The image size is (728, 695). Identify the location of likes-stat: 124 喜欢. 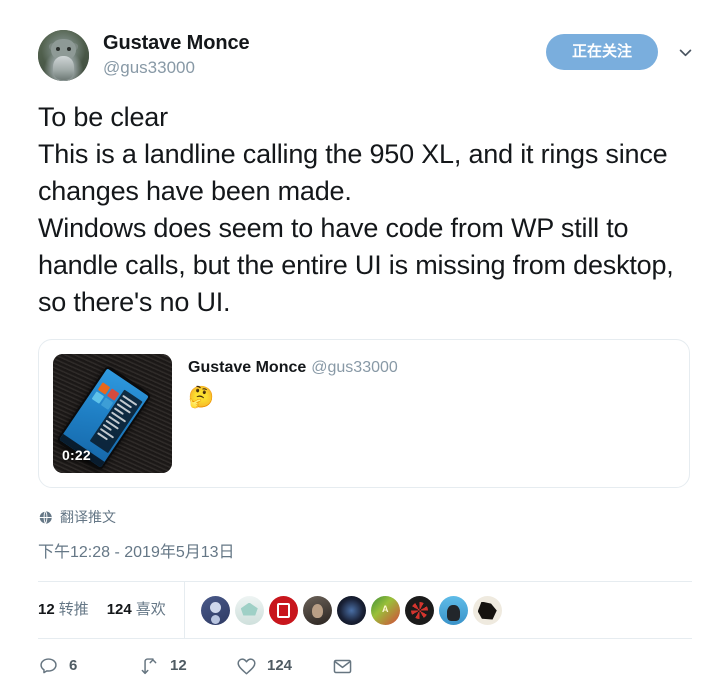
(136, 610).